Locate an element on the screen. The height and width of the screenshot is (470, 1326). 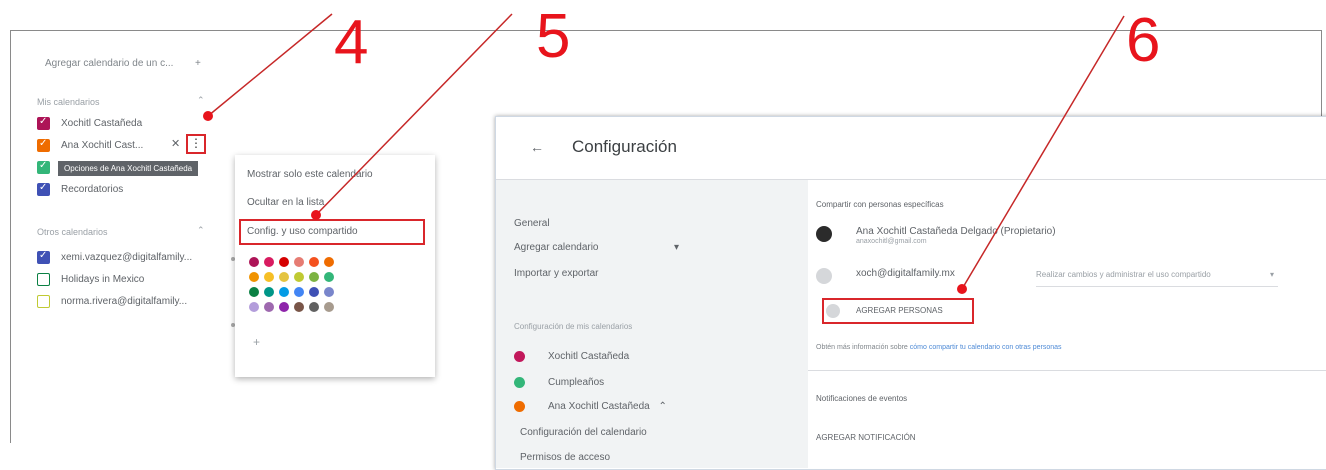
sidebar-section-caption: Configuración de mis calendarios is located at coordinates (573, 326).